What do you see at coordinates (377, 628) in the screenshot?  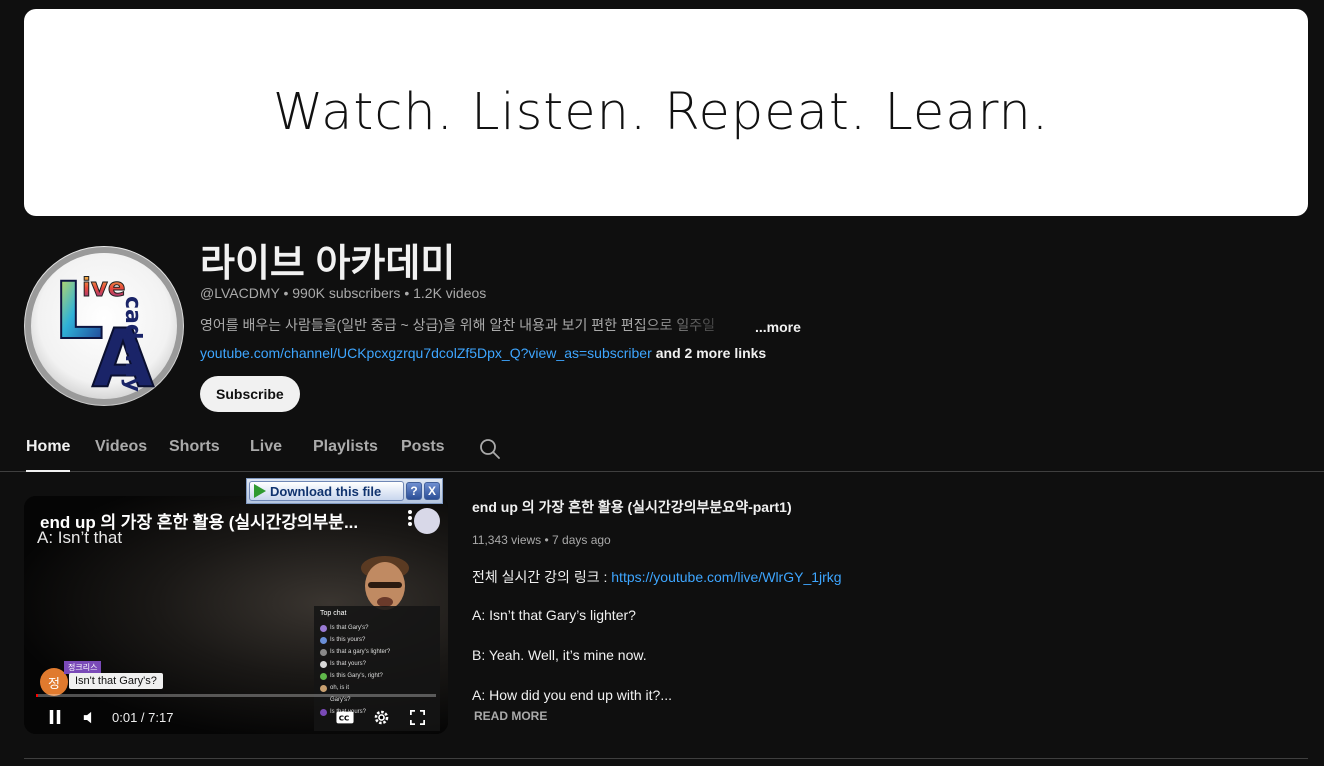 I see `chat-message: Is that Gary's?` at bounding box center [377, 628].